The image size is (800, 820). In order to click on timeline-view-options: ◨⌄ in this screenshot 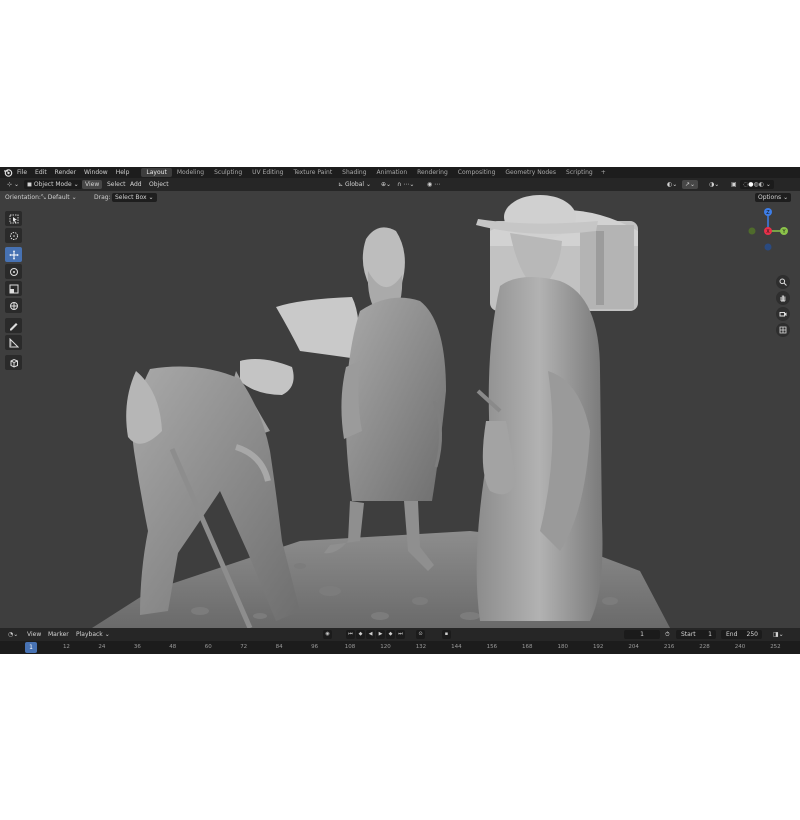, I will do `click(778, 634)`.